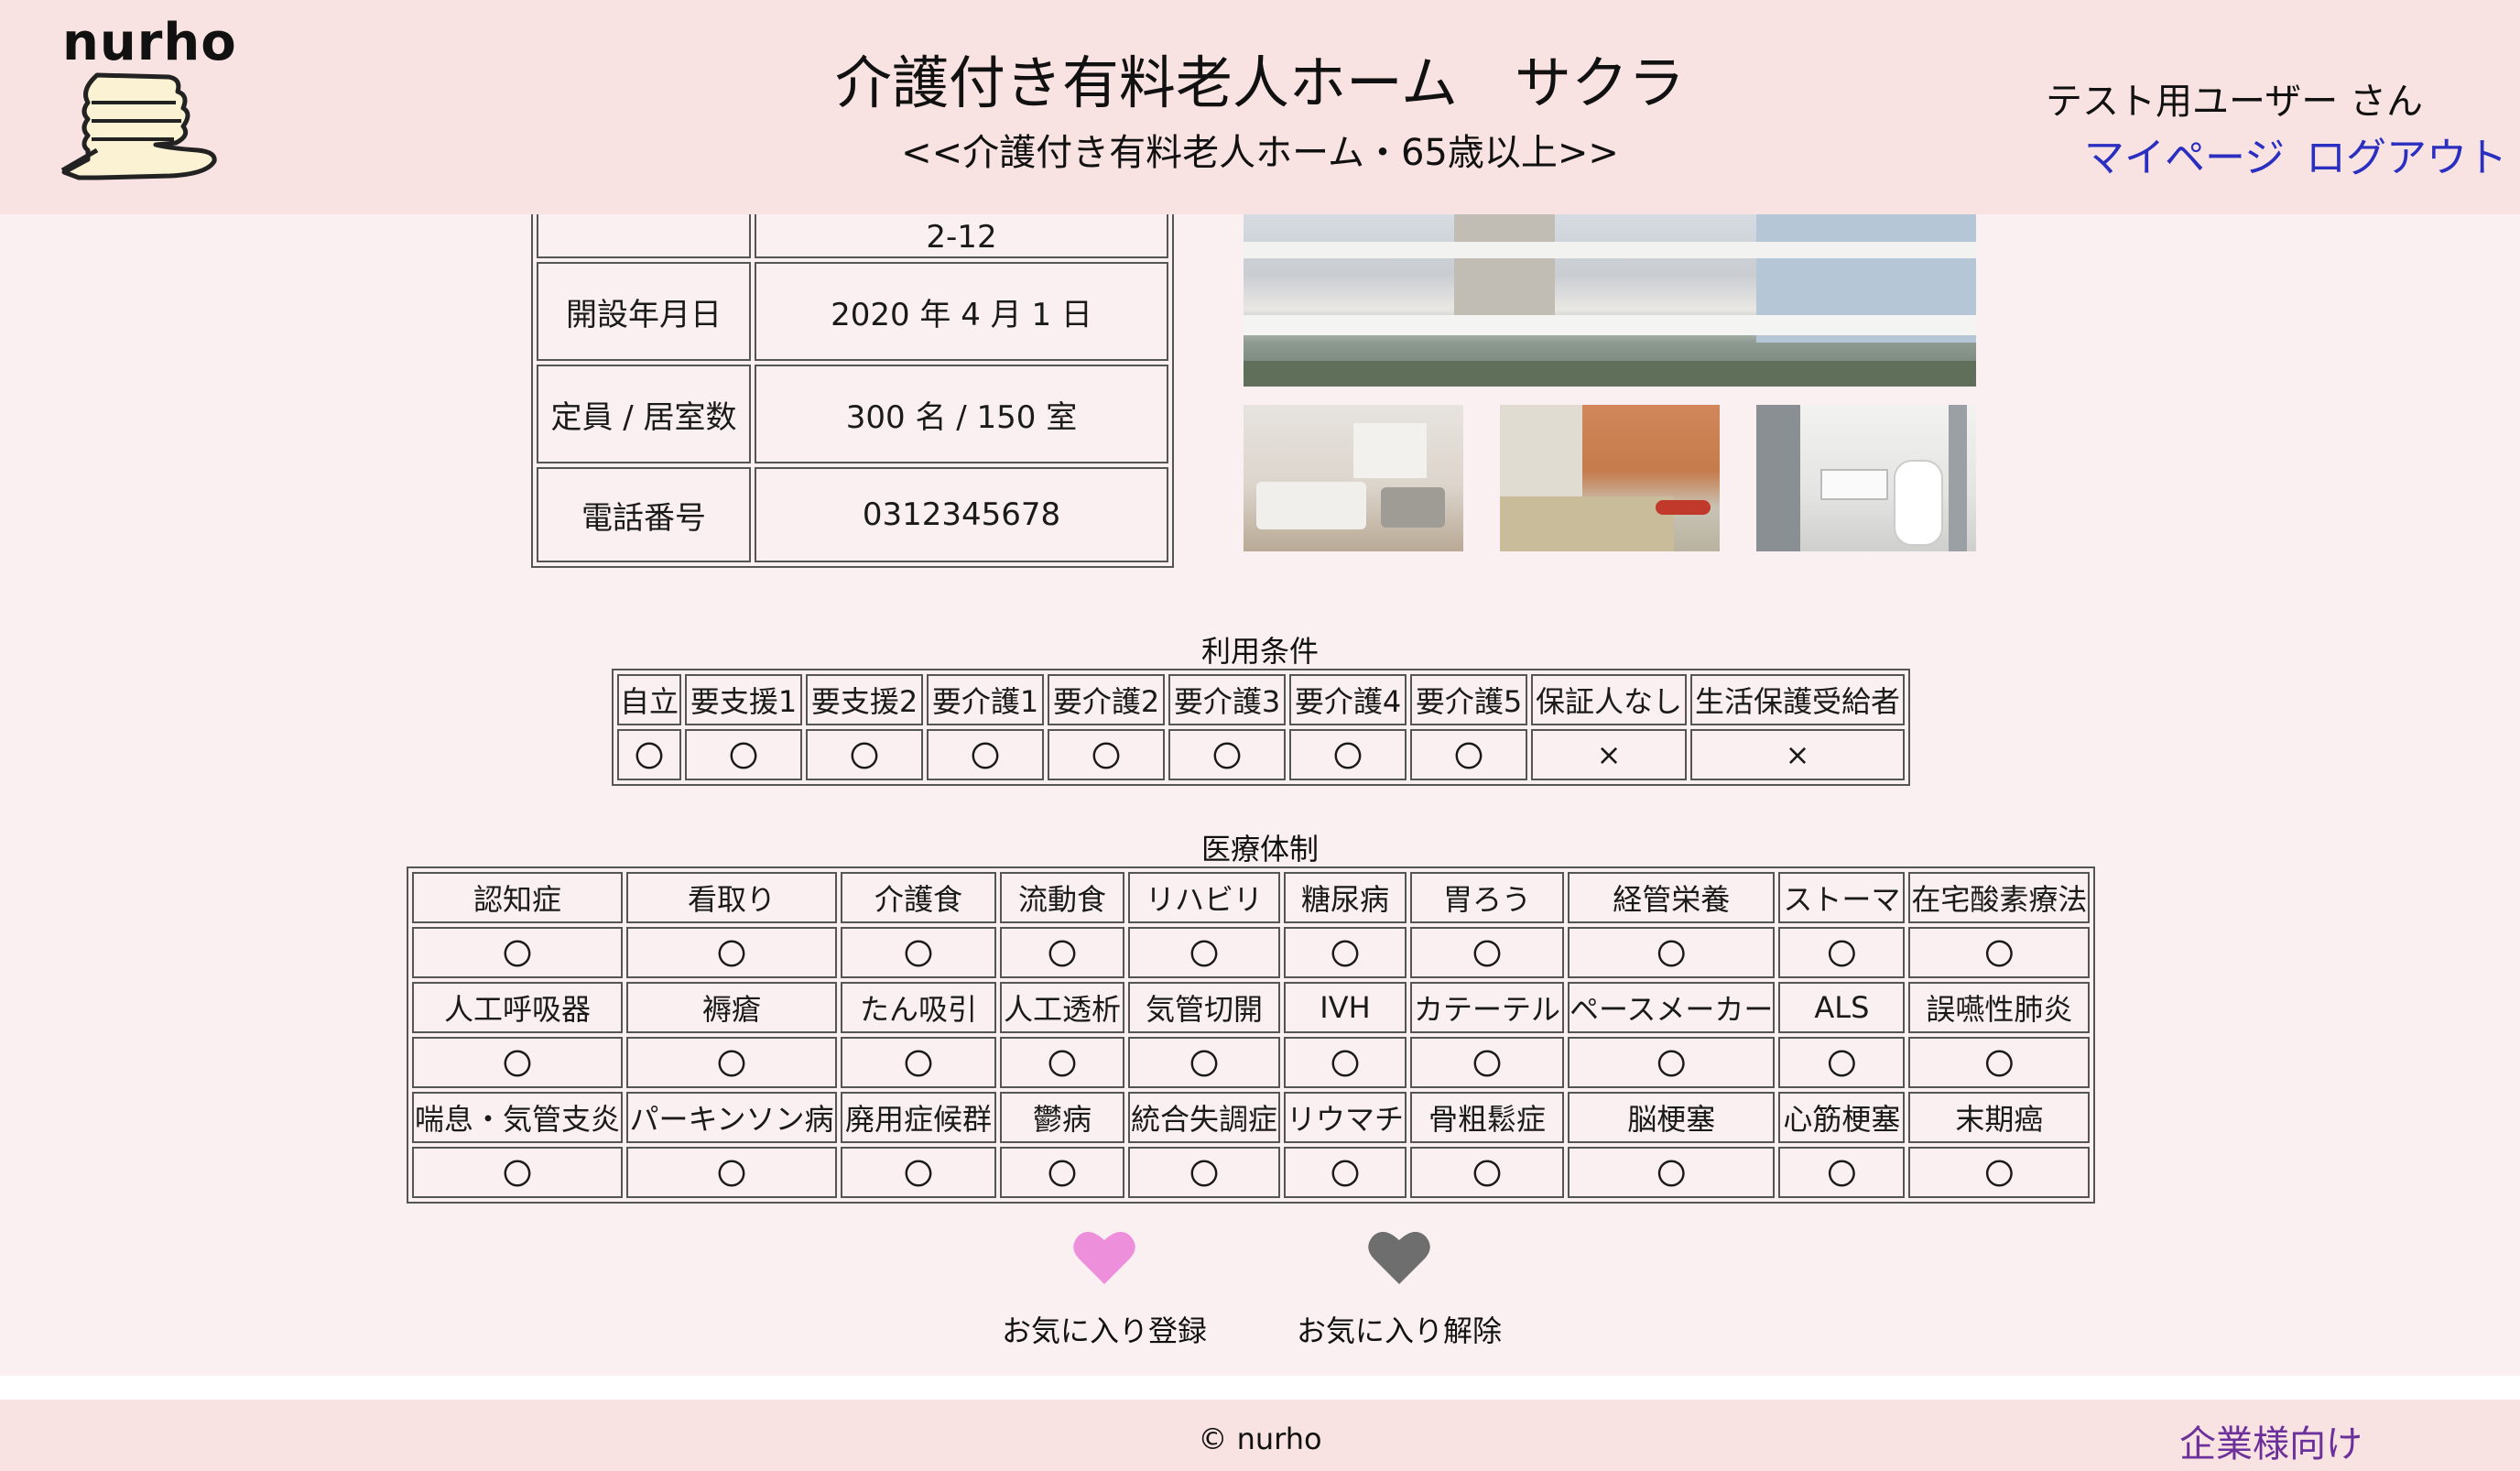 The image size is (2520, 1471). I want to click on info-label: 定員 / 居室数, so click(644, 414).